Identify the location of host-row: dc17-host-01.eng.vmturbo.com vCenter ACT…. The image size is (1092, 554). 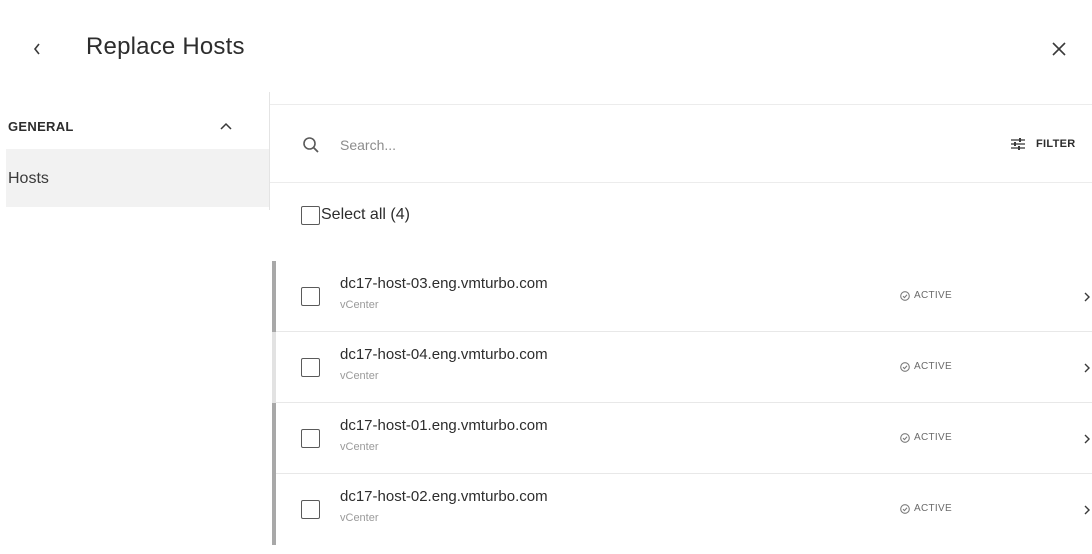
(682, 438).